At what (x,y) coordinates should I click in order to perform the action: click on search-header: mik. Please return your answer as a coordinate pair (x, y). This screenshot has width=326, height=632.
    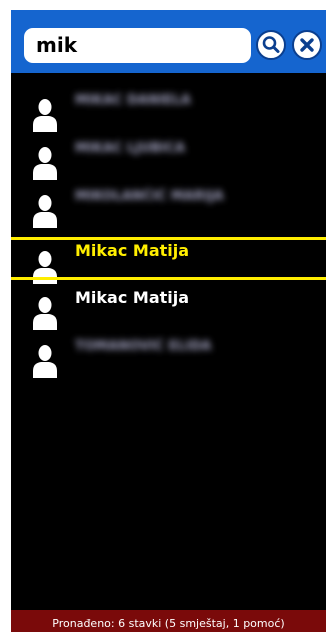
    Looking at the image, I should click on (168, 41).